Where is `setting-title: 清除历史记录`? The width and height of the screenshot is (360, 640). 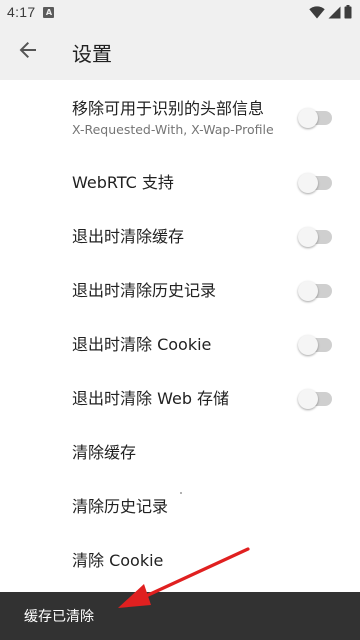 setting-title: 清除历史记录 is located at coordinates (120, 506).